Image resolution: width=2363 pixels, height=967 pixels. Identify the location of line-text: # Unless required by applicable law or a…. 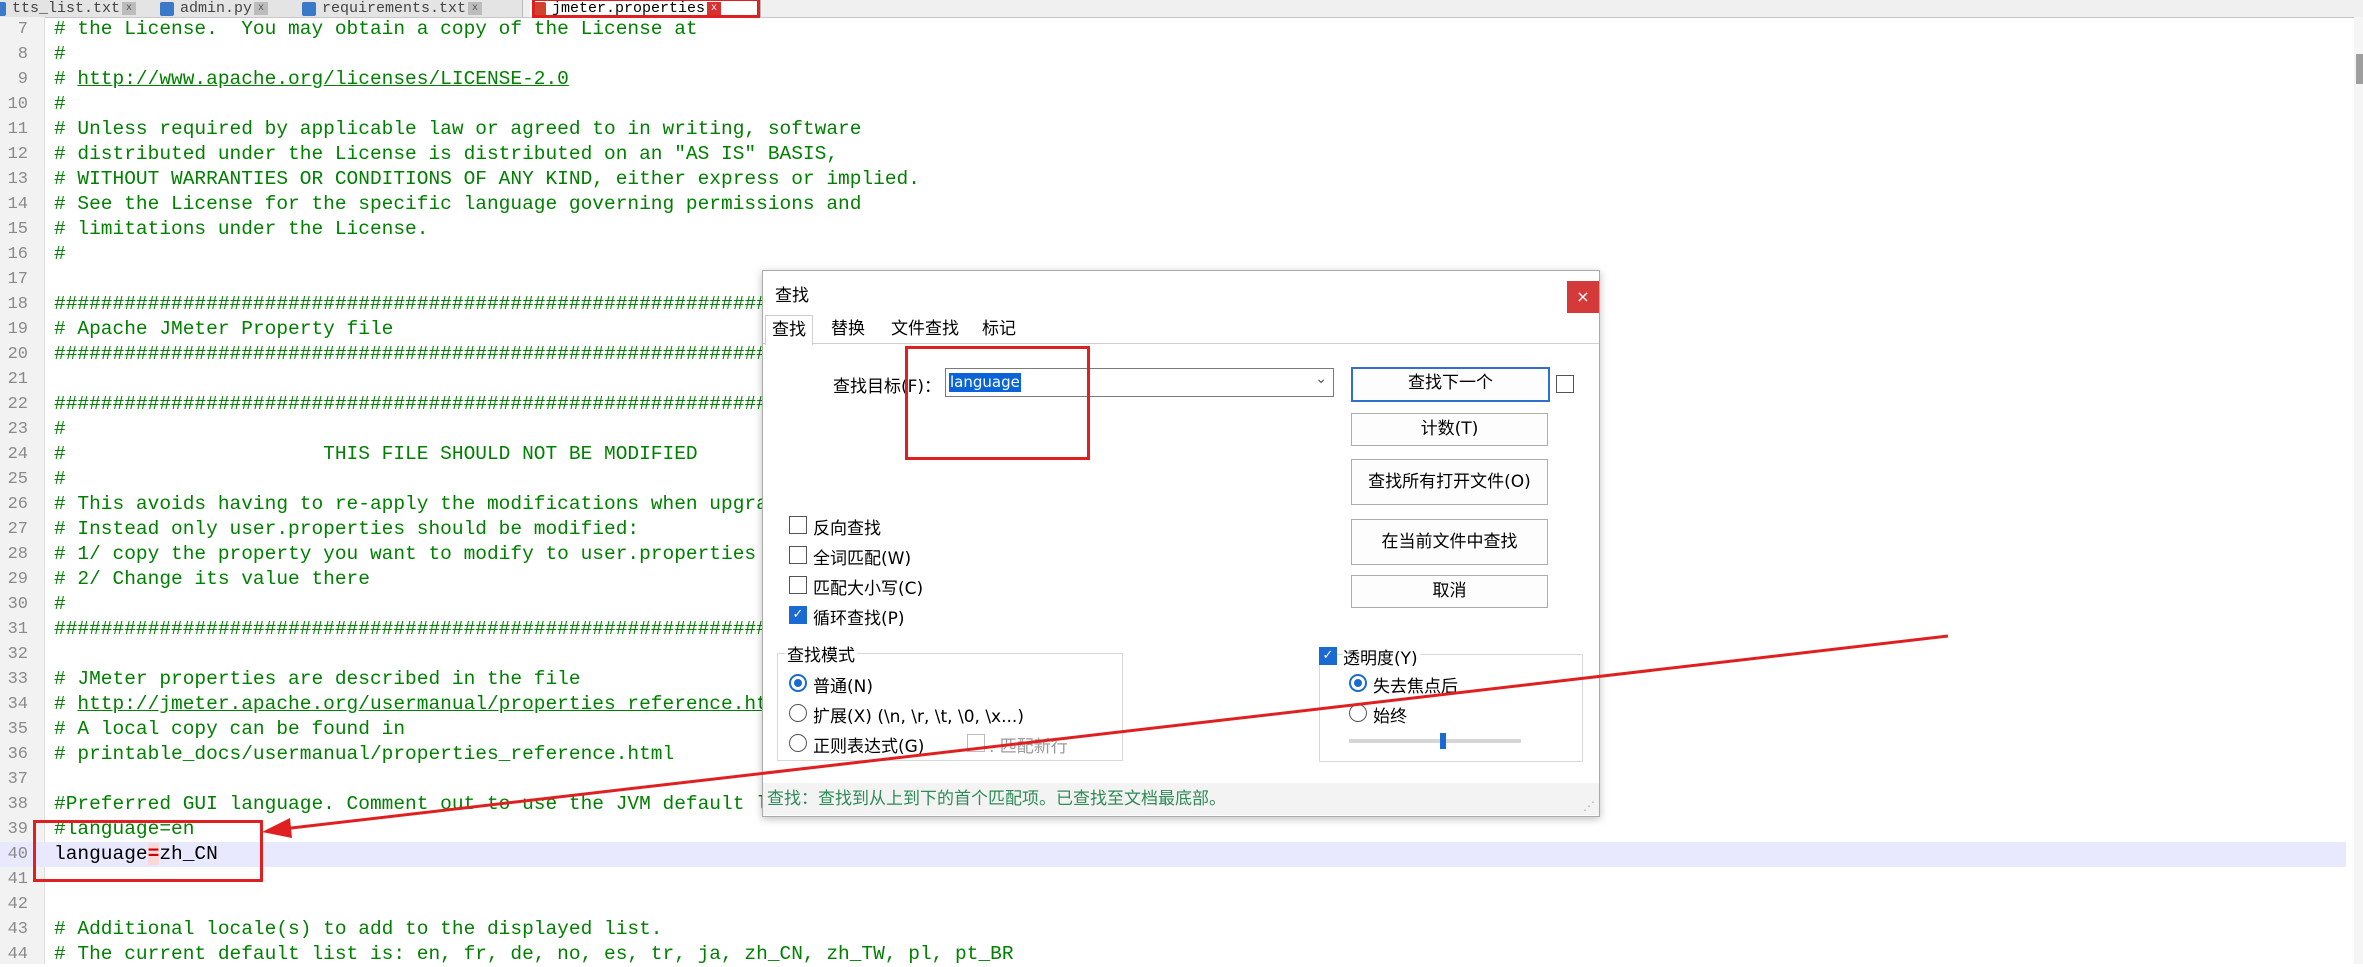
(457, 129).